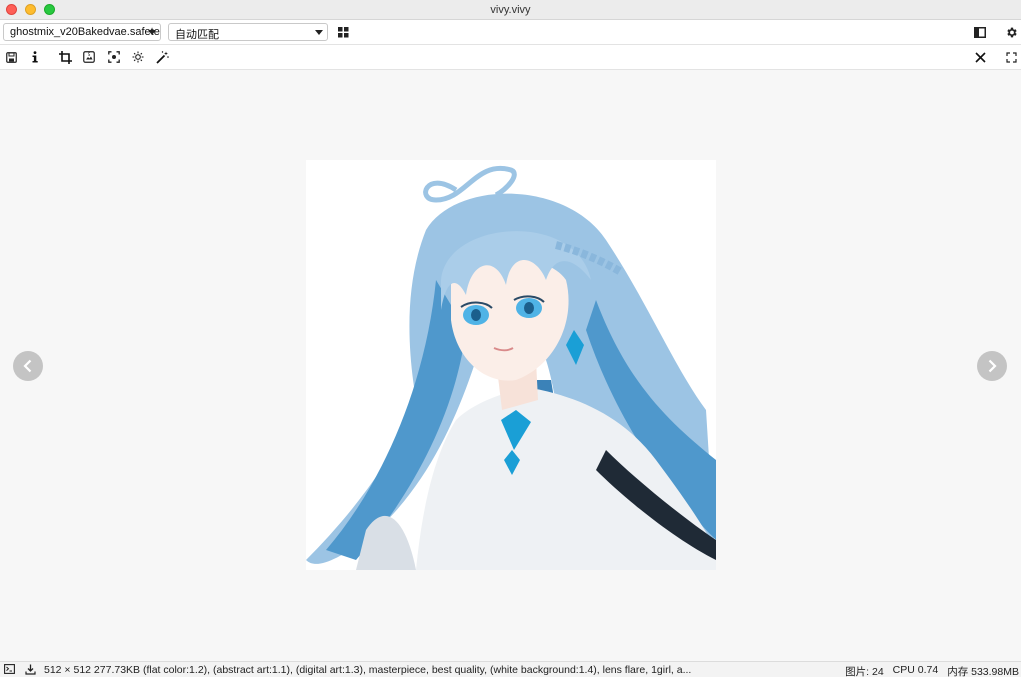  Describe the element at coordinates (162, 57) in the screenshot. I see `magic-wand-icon` at that location.